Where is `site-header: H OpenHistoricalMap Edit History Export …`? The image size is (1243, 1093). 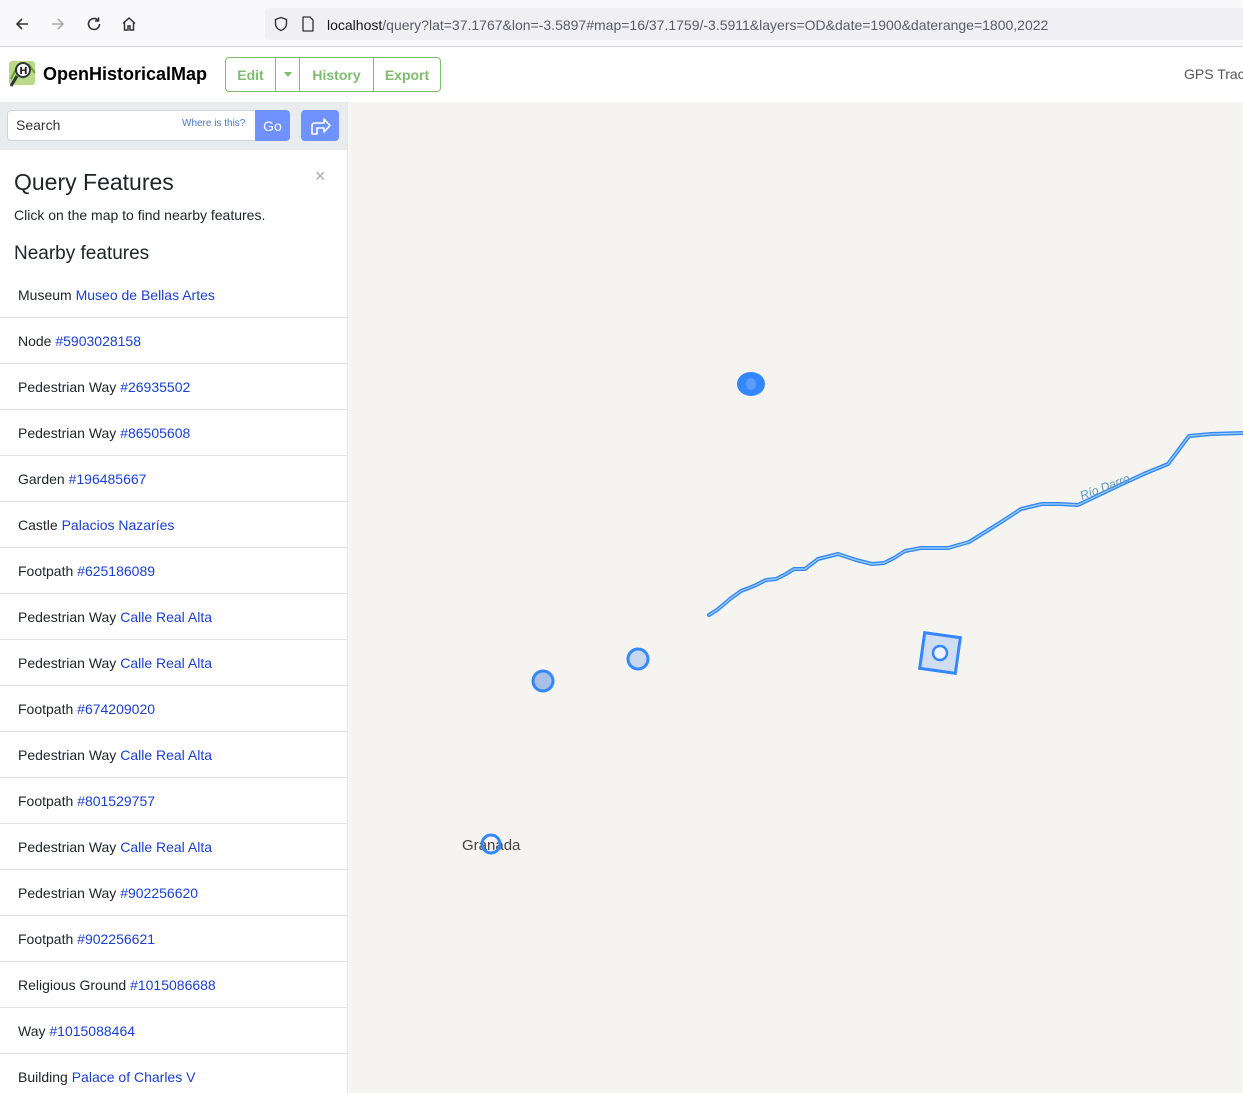 site-header: H OpenHistoricalMap Edit History Export … is located at coordinates (621, 74).